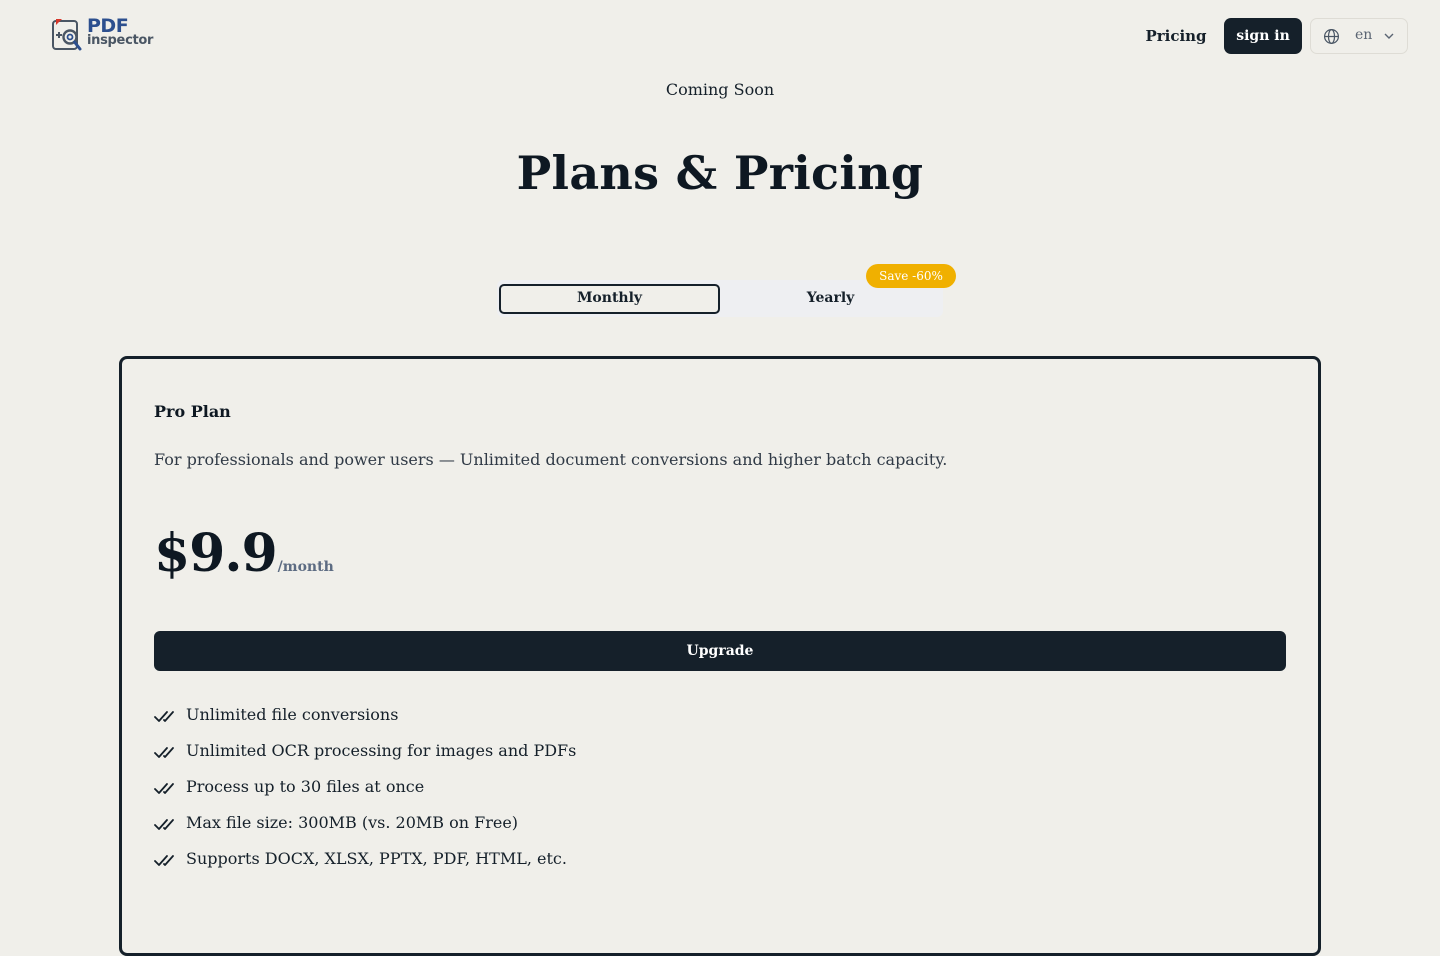 This screenshot has width=1440, height=956. I want to click on sign-in-button: sign in, so click(1263, 36).